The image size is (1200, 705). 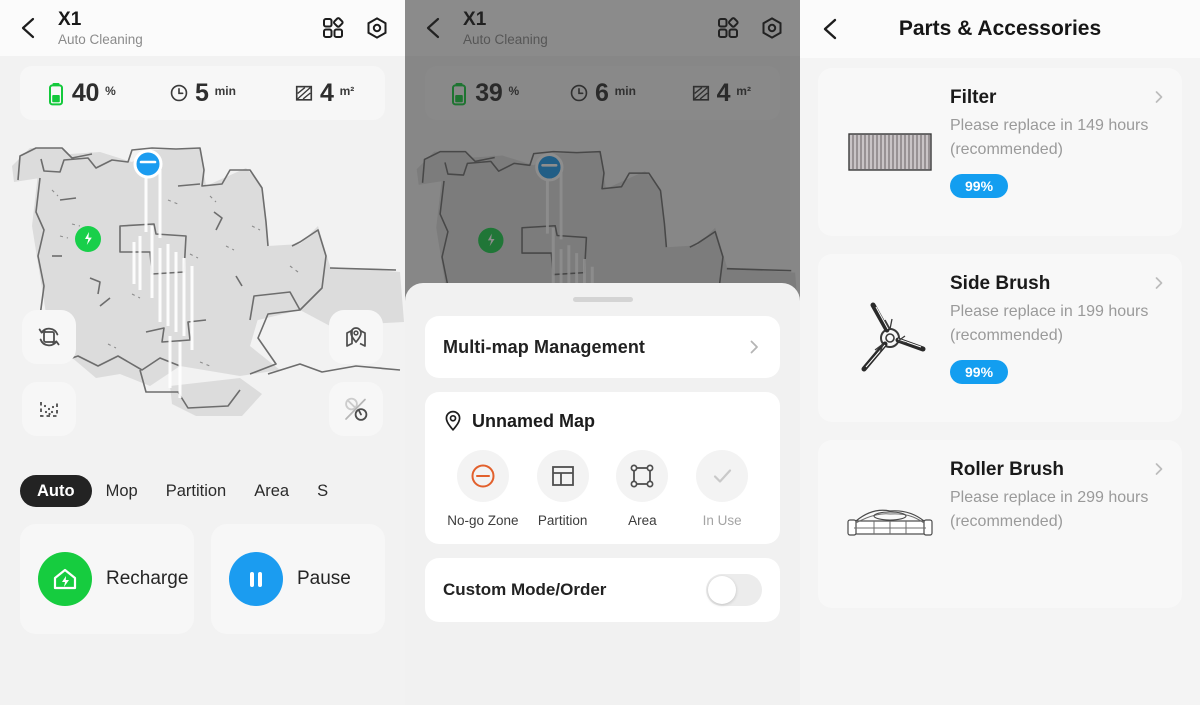 What do you see at coordinates (505, 39) in the screenshot?
I see `device-status: Auto Cleaning` at bounding box center [505, 39].